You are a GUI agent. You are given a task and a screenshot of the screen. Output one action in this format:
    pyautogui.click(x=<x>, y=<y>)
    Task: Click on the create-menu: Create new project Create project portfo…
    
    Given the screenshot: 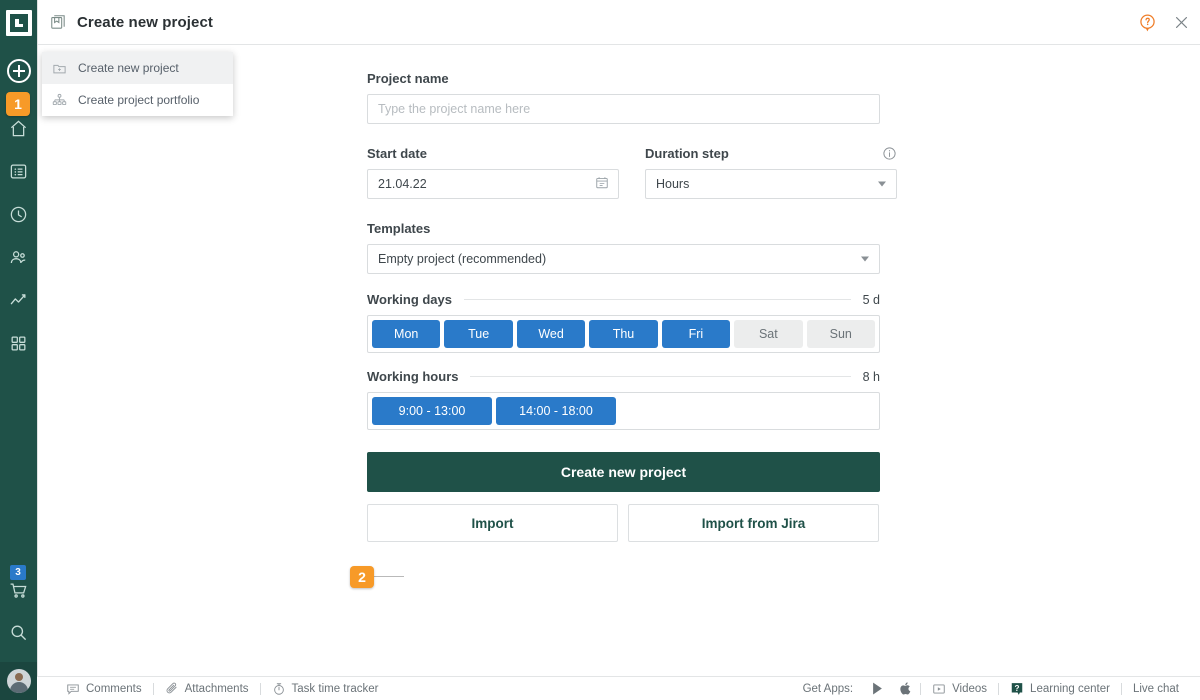 What is the action you would take?
    pyautogui.click(x=137, y=84)
    